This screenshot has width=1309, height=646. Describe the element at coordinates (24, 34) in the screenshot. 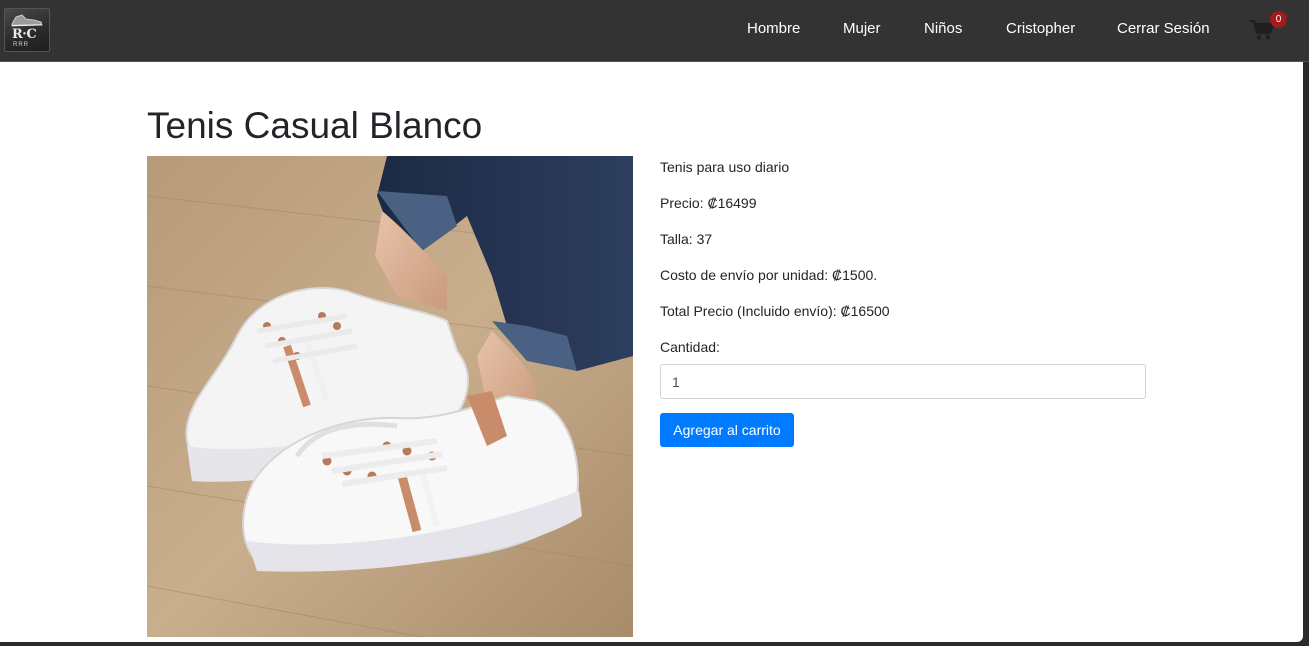

I see `logo-text: R·C` at that location.